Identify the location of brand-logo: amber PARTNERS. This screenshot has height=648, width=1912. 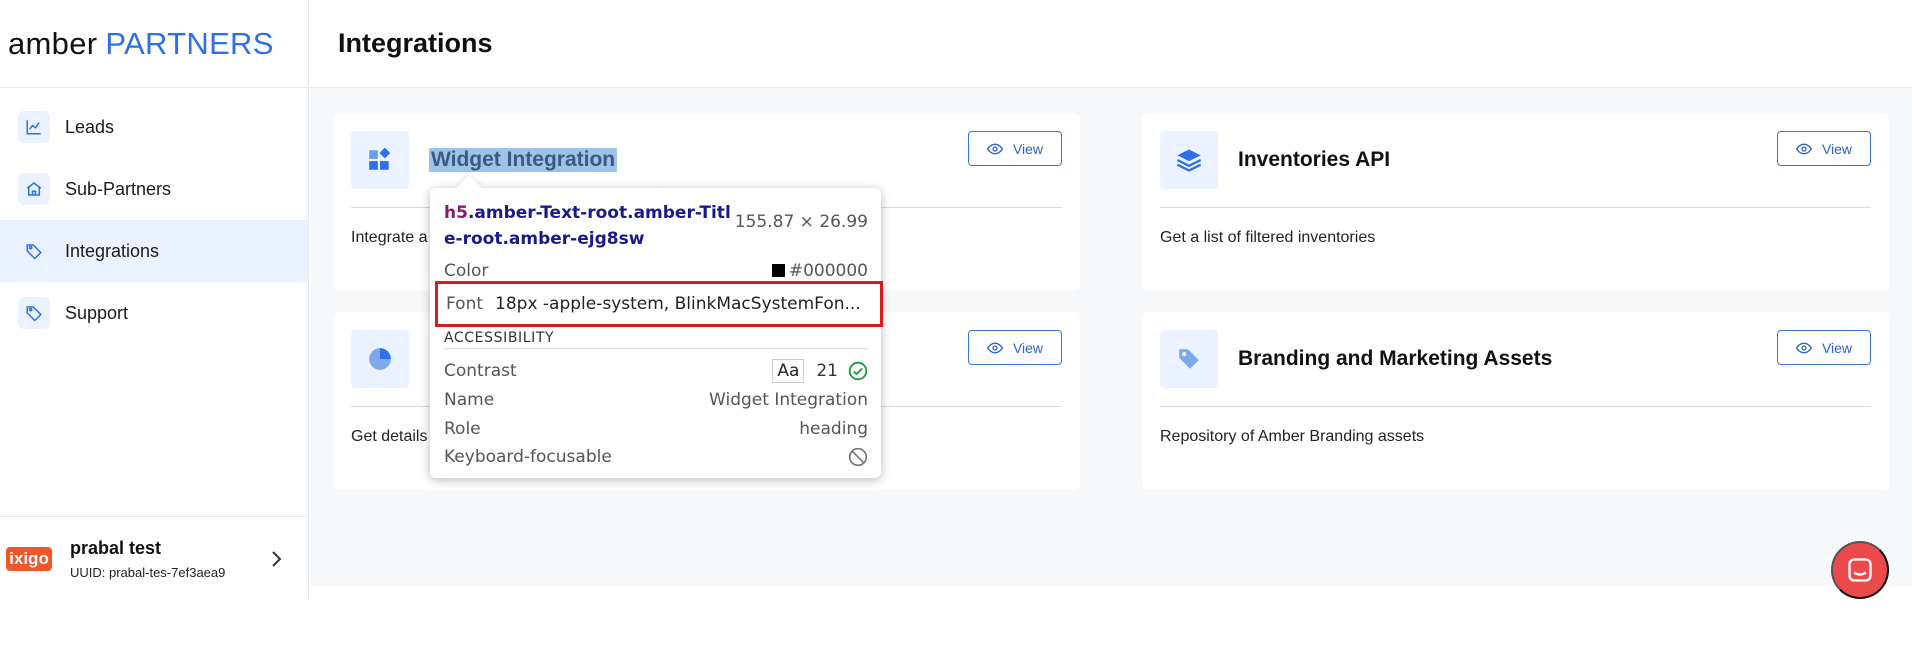
(154, 44).